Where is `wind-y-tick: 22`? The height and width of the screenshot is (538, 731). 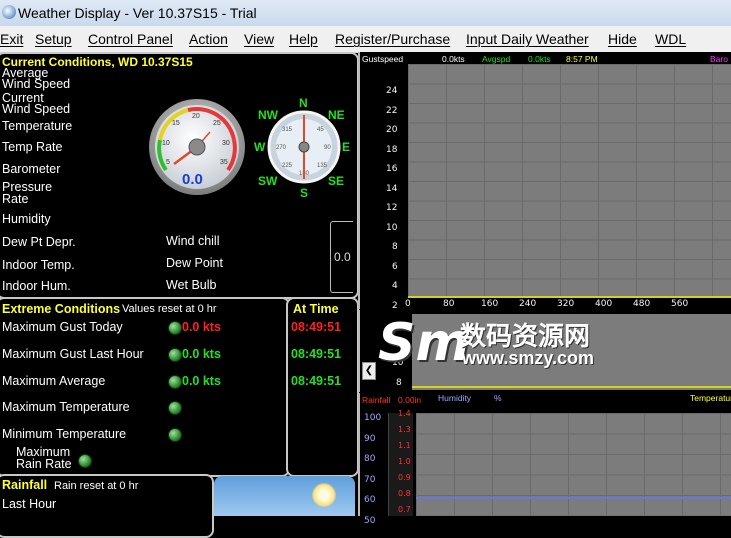 wind-y-tick: 22 is located at coordinates (392, 110).